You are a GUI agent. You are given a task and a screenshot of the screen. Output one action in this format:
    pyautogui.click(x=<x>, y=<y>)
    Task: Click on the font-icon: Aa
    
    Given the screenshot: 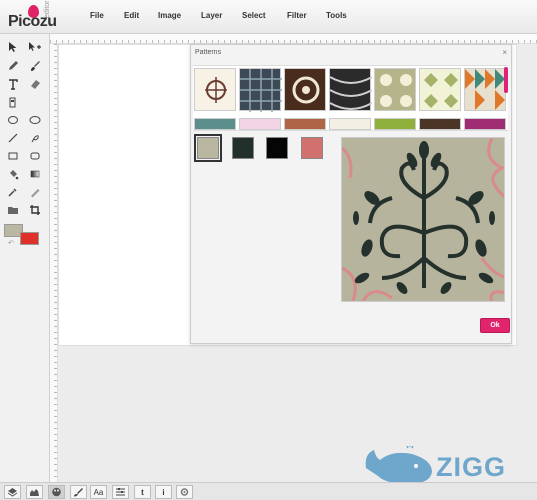 What is the action you would take?
    pyautogui.click(x=98, y=492)
    